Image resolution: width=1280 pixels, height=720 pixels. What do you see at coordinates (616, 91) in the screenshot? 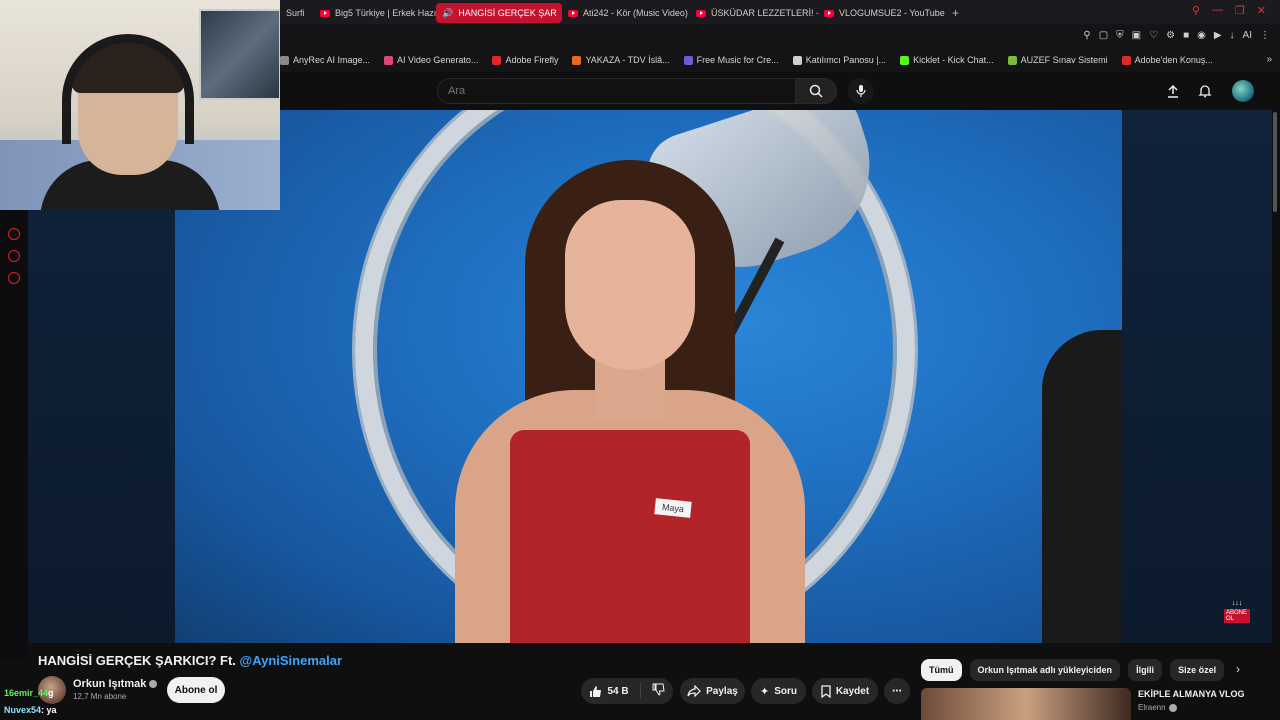
I see `search-input` at bounding box center [616, 91].